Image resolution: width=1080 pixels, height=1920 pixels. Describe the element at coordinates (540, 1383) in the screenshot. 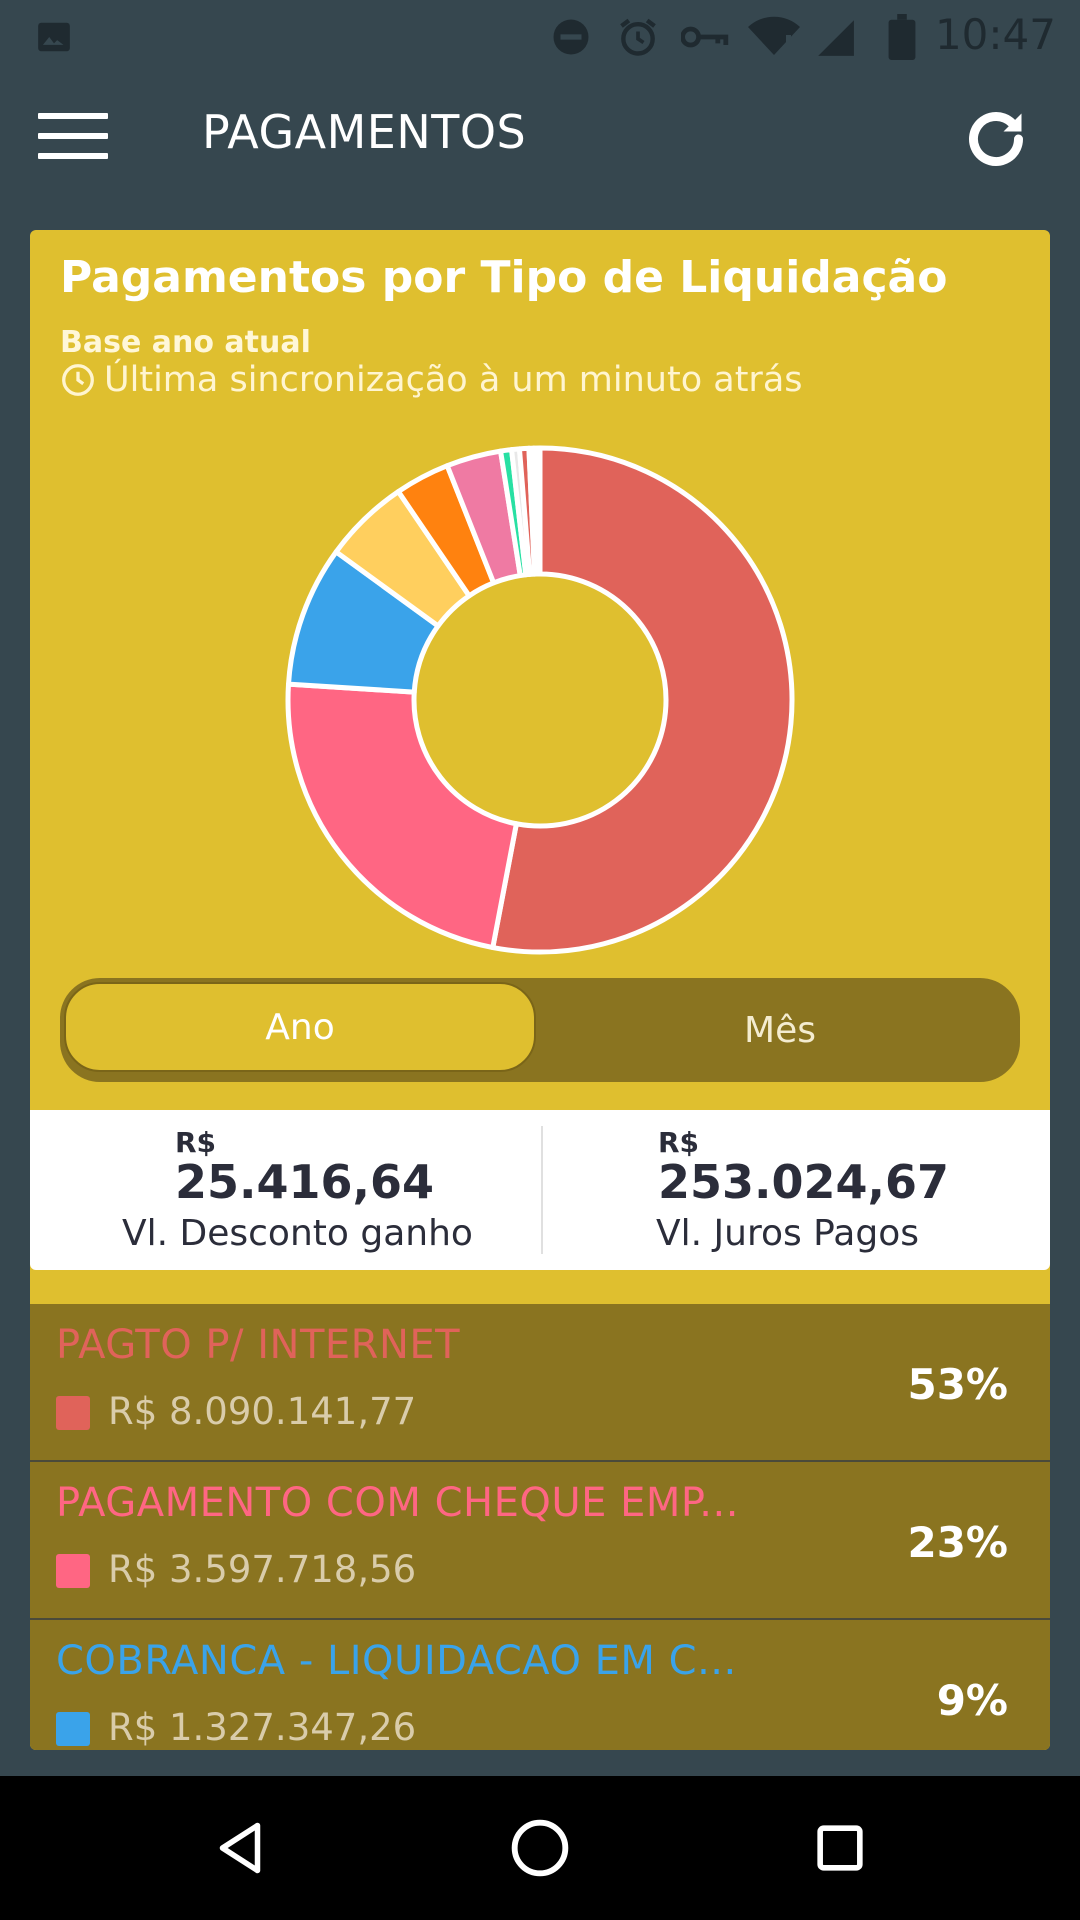

I see `list-item: PAGTO P/ INTERNET R$ 8.090.141,77 53%` at that location.